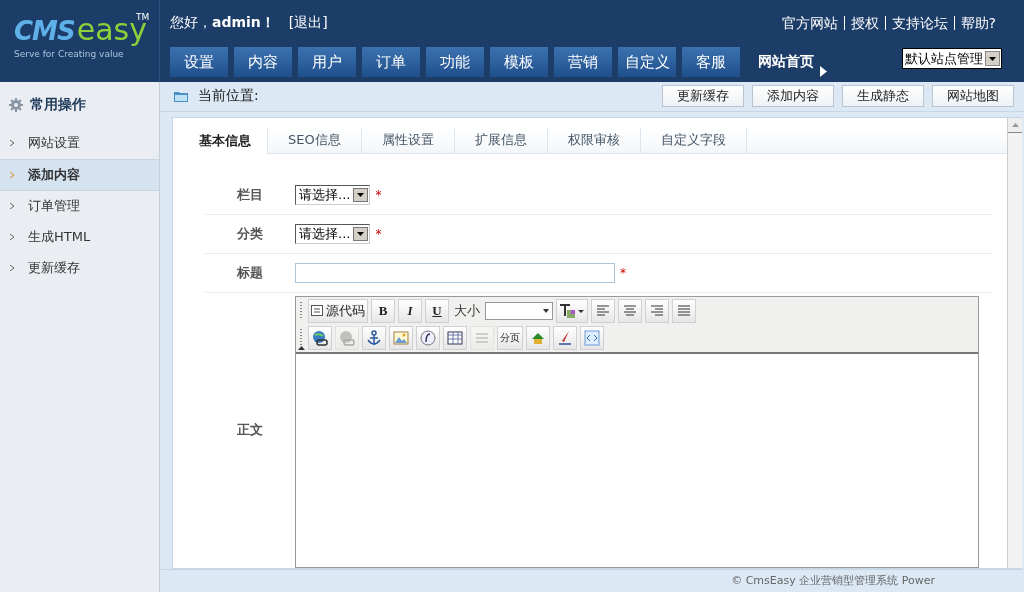 The image size is (1024, 592). I want to click on text-color-icon, so click(572, 310).